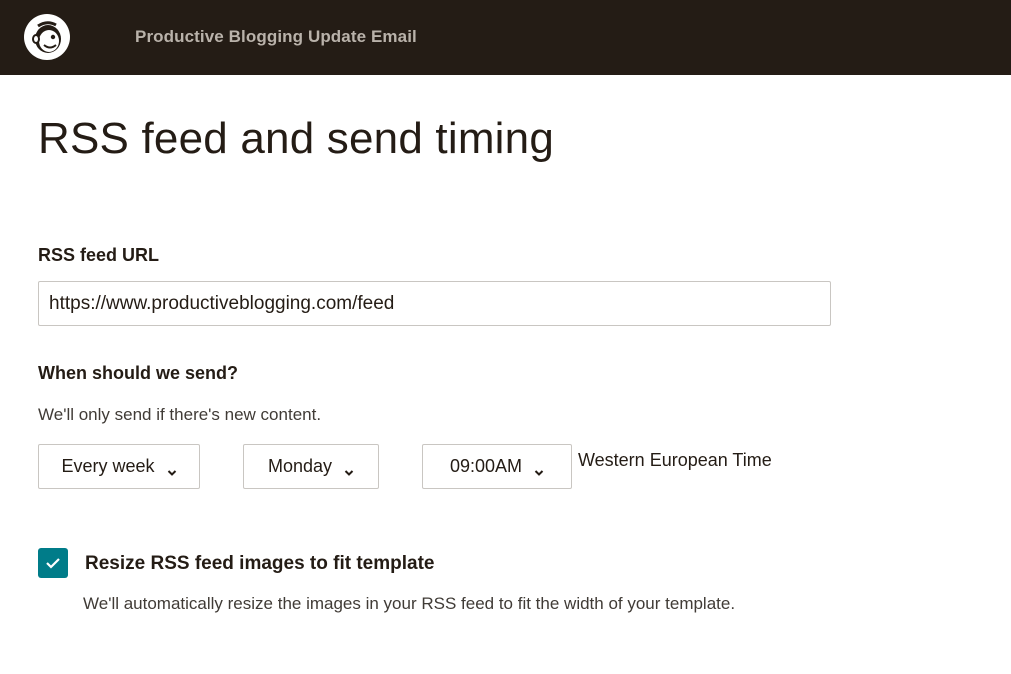 This screenshot has width=1011, height=674. Describe the element at coordinates (675, 460) in the screenshot. I see `timezone-label: Western European Time` at that location.